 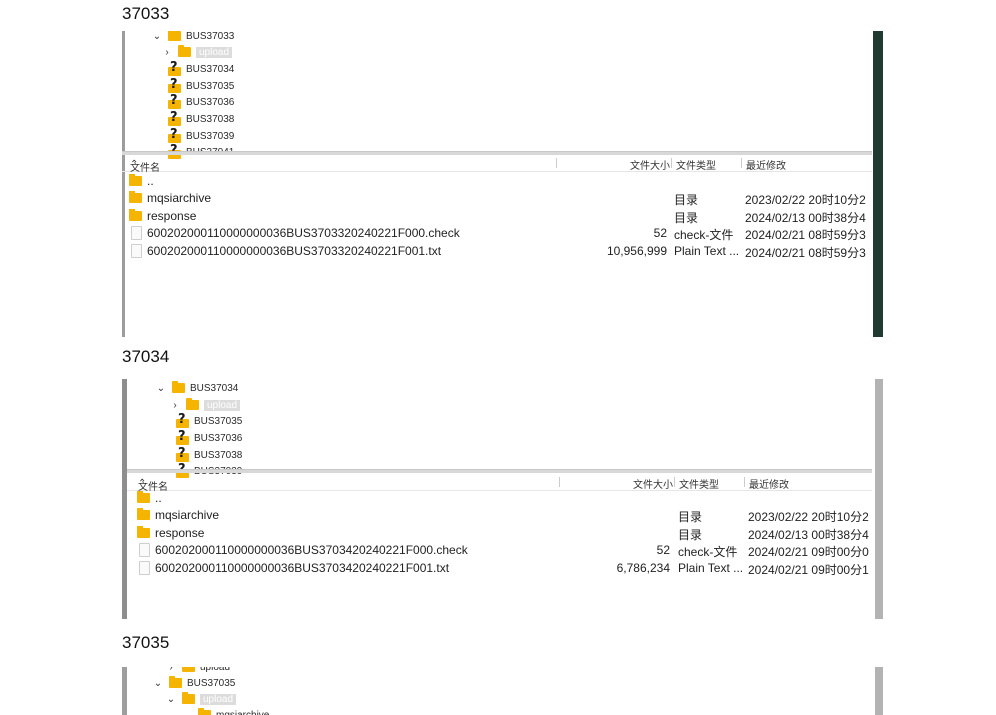 What do you see at coordinates (146, 642) in the screenshot?
I see `caption-37035: 37035` at bounding box center [146, 642].